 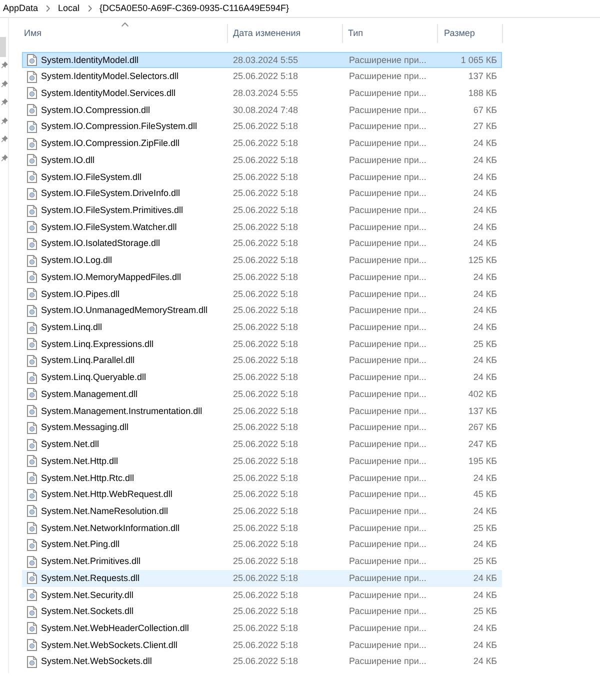 What do you see at coordinates (20, 8) in the screenshot?
I see `breadcrumb-item: AppData` at bounding box center [20, 8].